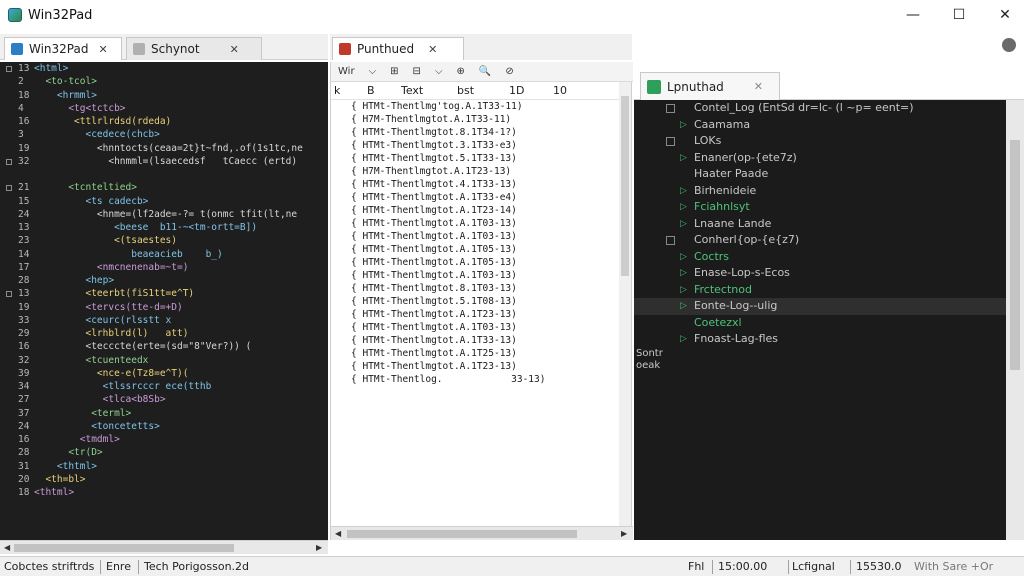 The width and height of the screenshot is (1024, 576). What do you see at coordinates (476, 340) in the screenshot?
I see `log-row: { HTMt-Thentlmgtot.A.1T33-13)` at bounding box center [476, 340].